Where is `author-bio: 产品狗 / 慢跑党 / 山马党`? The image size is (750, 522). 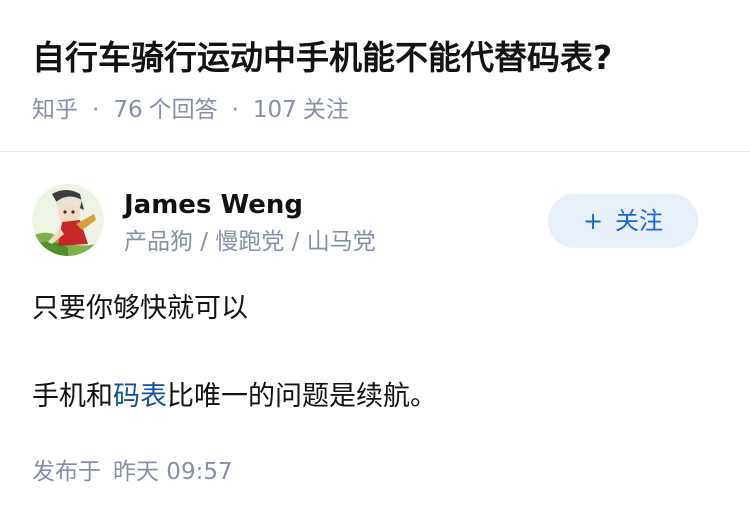 author-bio: 产品狗 / 慢跑党 / 山马党 is located at coordinates (250, 242).